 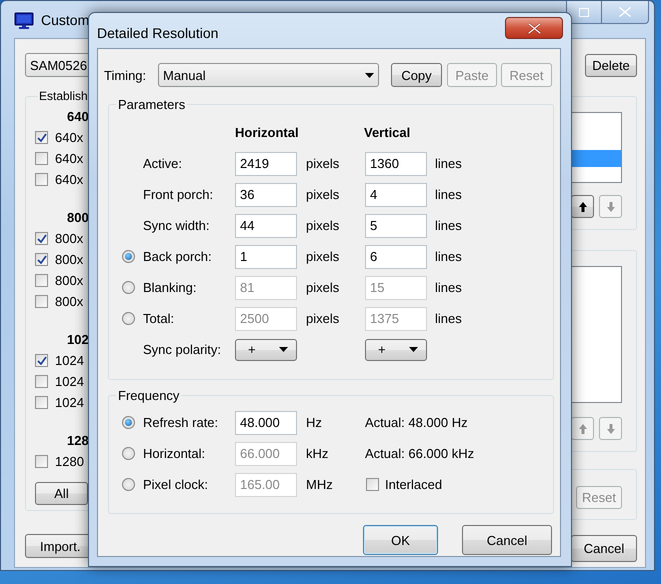 I want to click on group-title: Parameters, so click(x=151, y=104).